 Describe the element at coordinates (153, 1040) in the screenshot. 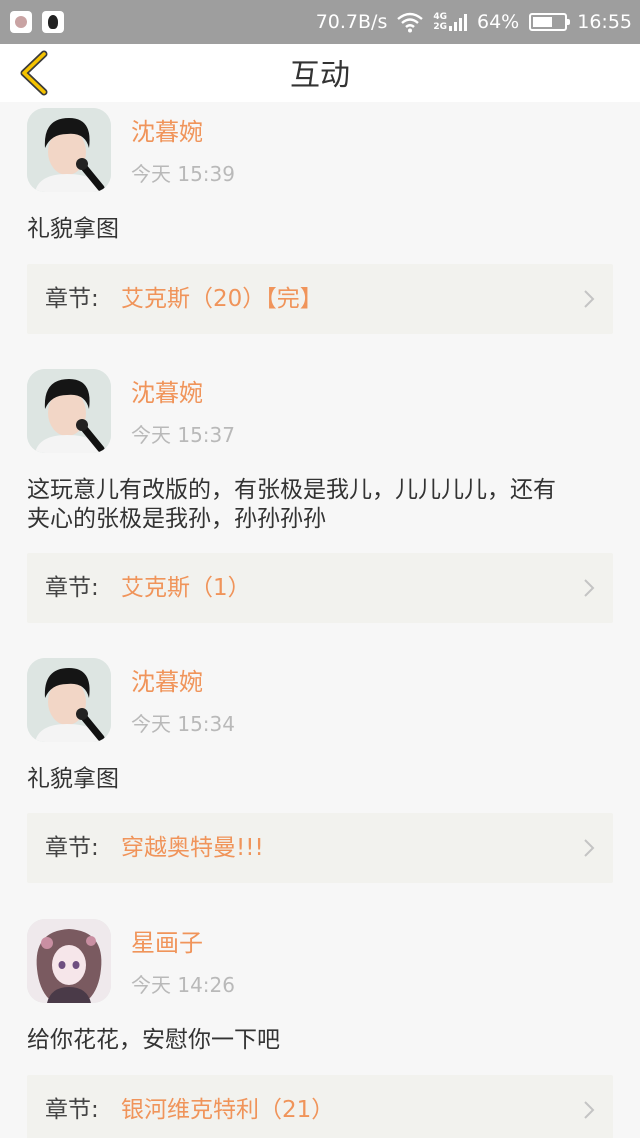

I see `comment-text: 给你花花，安慰你一下吧` at that location.